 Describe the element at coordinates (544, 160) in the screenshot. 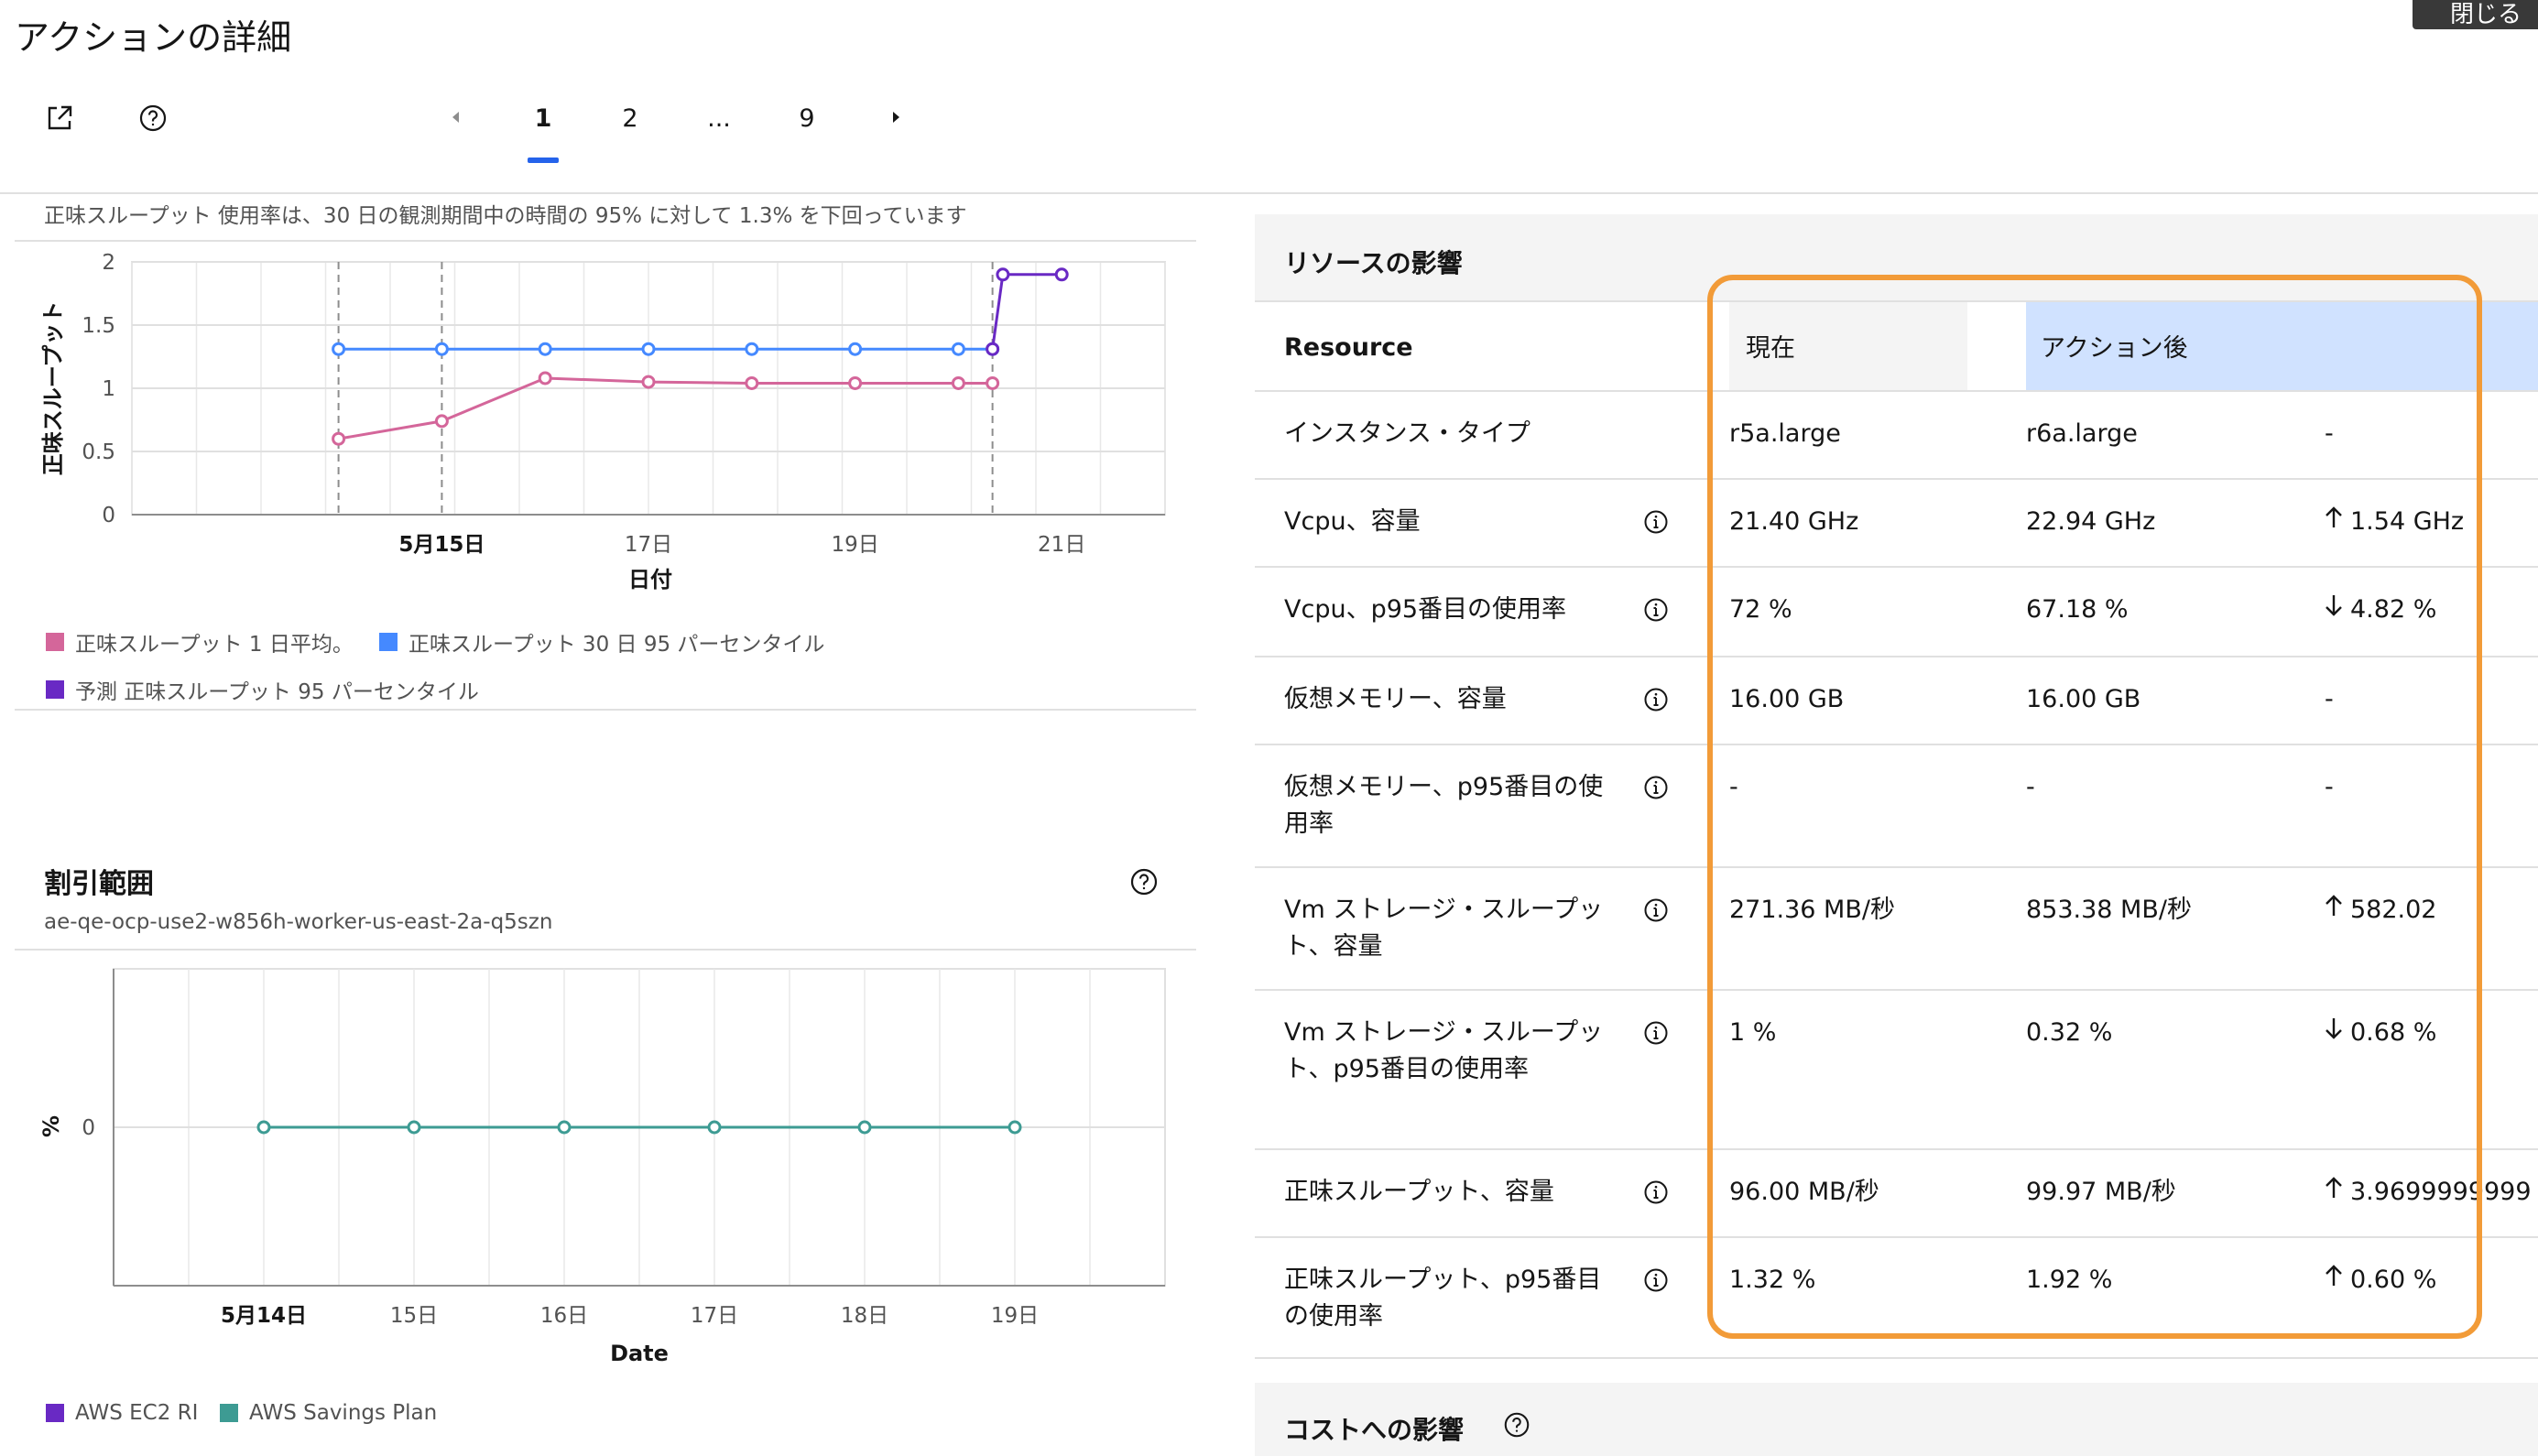

I see `active-page-indicator` at that location.